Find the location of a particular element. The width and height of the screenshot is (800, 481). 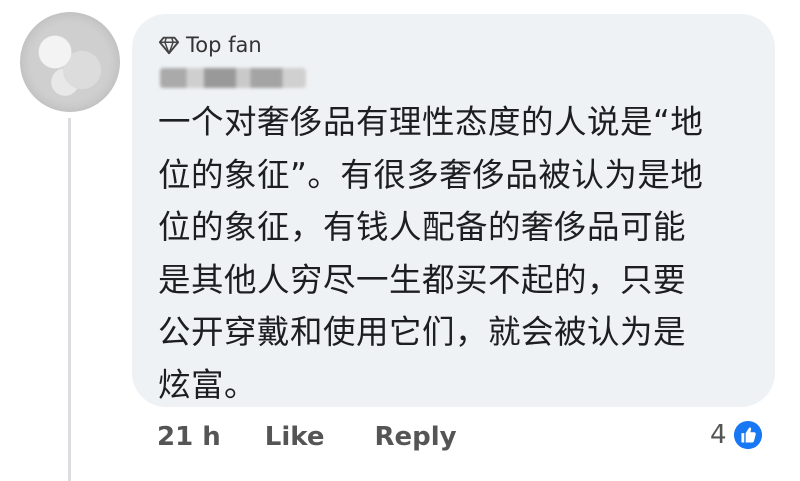

timestamp: 21 h is located at coordinates (189, 437).